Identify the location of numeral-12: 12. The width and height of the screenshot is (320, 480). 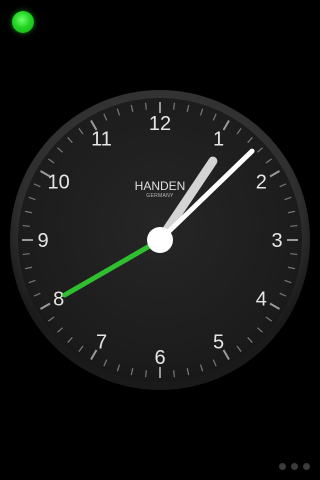
(160, 124).